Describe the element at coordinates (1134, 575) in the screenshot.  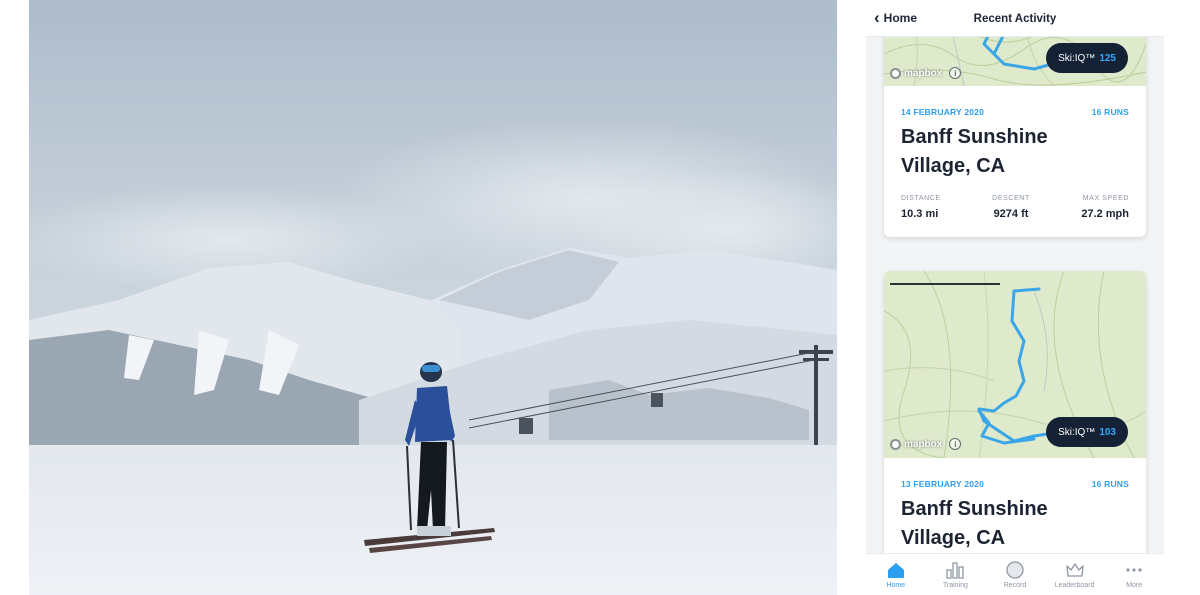
I see `tab-more: More` at that location.